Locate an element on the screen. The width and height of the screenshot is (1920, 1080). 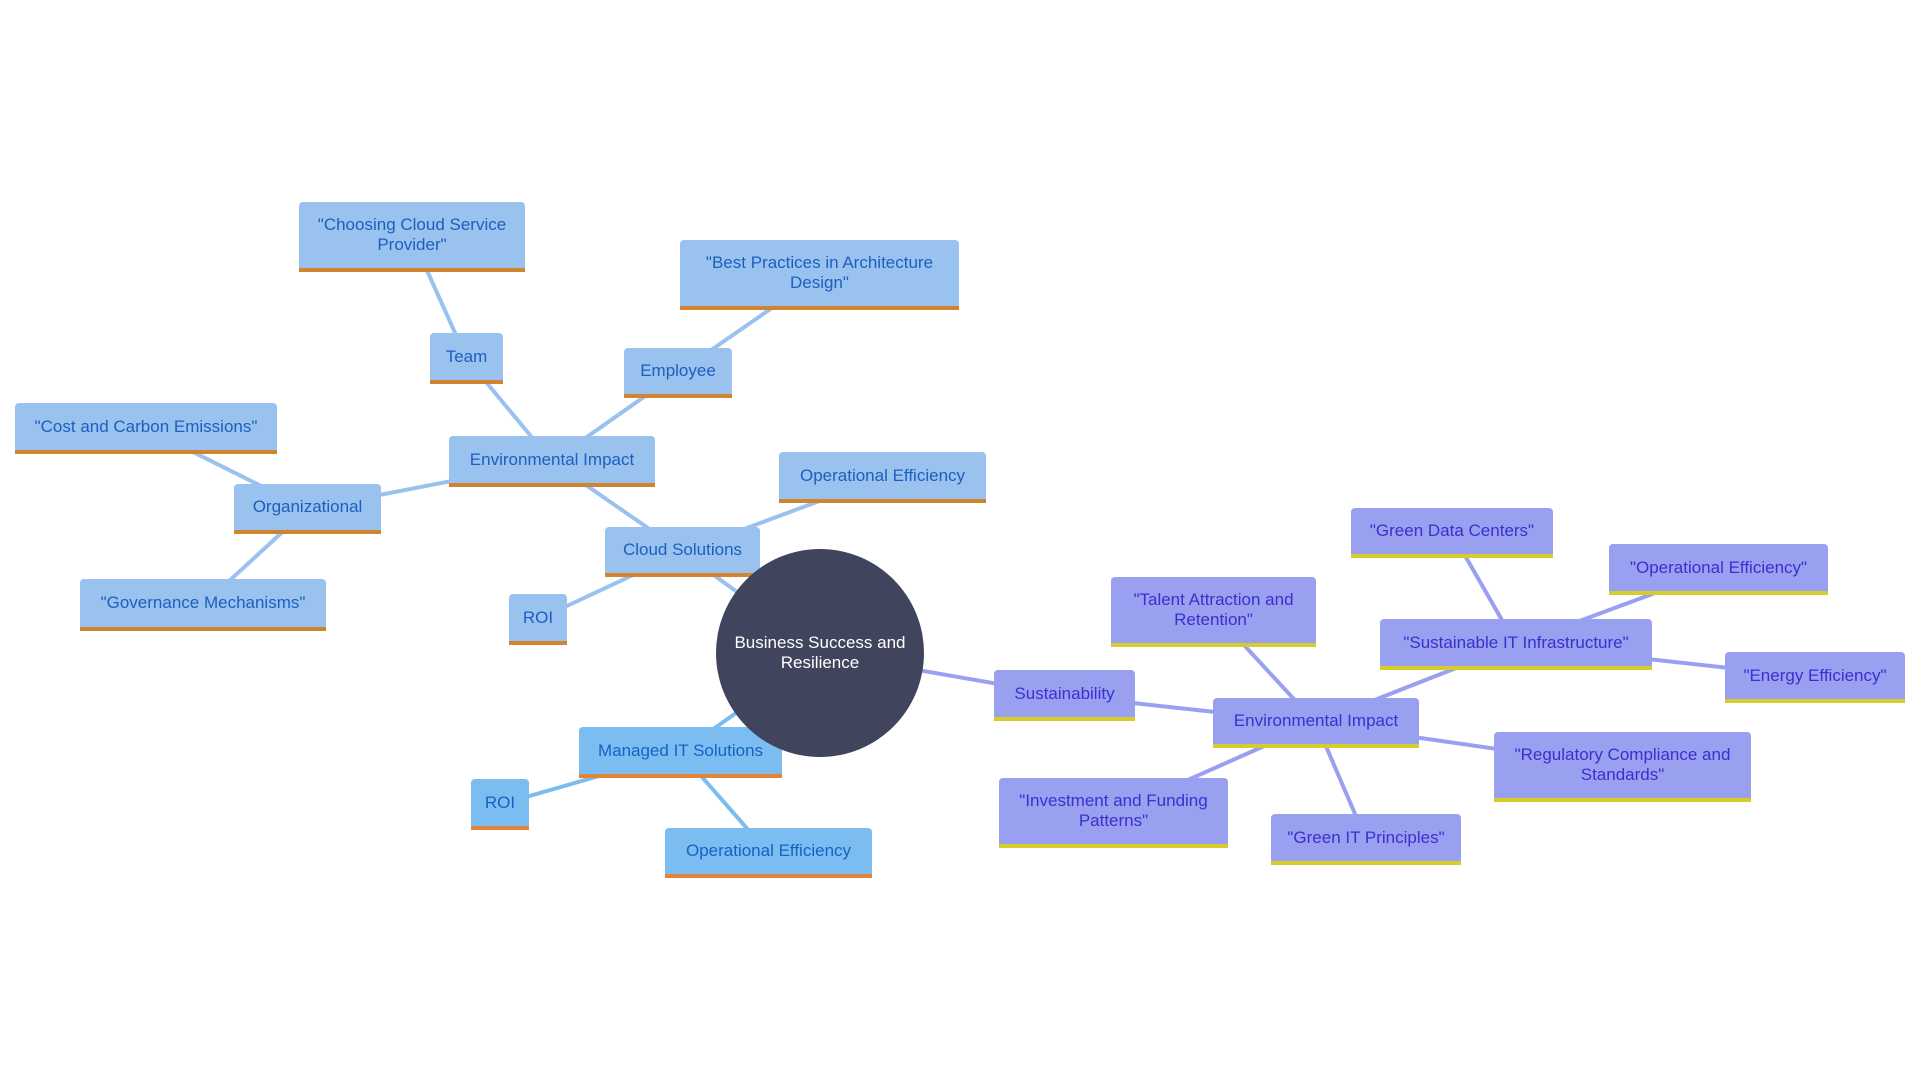
node-choosing: "Choosing Cloud Service Provider" is located at coordinates (412, 237).